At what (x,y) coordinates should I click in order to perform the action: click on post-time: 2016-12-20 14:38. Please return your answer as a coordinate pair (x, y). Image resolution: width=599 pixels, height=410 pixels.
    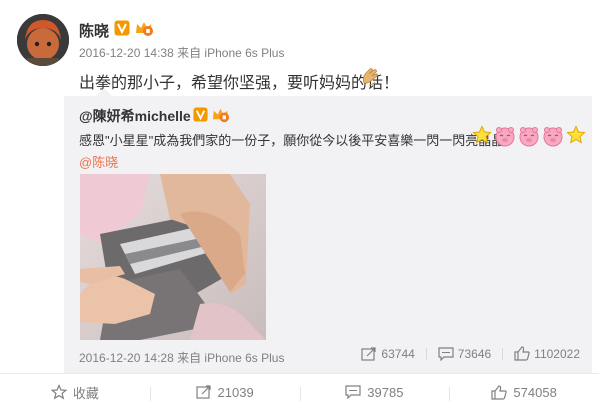
    Looking at the image, I should click on (126, 53).